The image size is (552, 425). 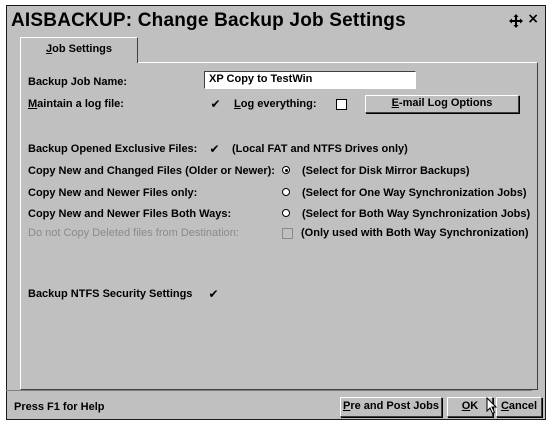 I want to click on ntfs-security-checkbox: ✔, so click(x=213, y=294).